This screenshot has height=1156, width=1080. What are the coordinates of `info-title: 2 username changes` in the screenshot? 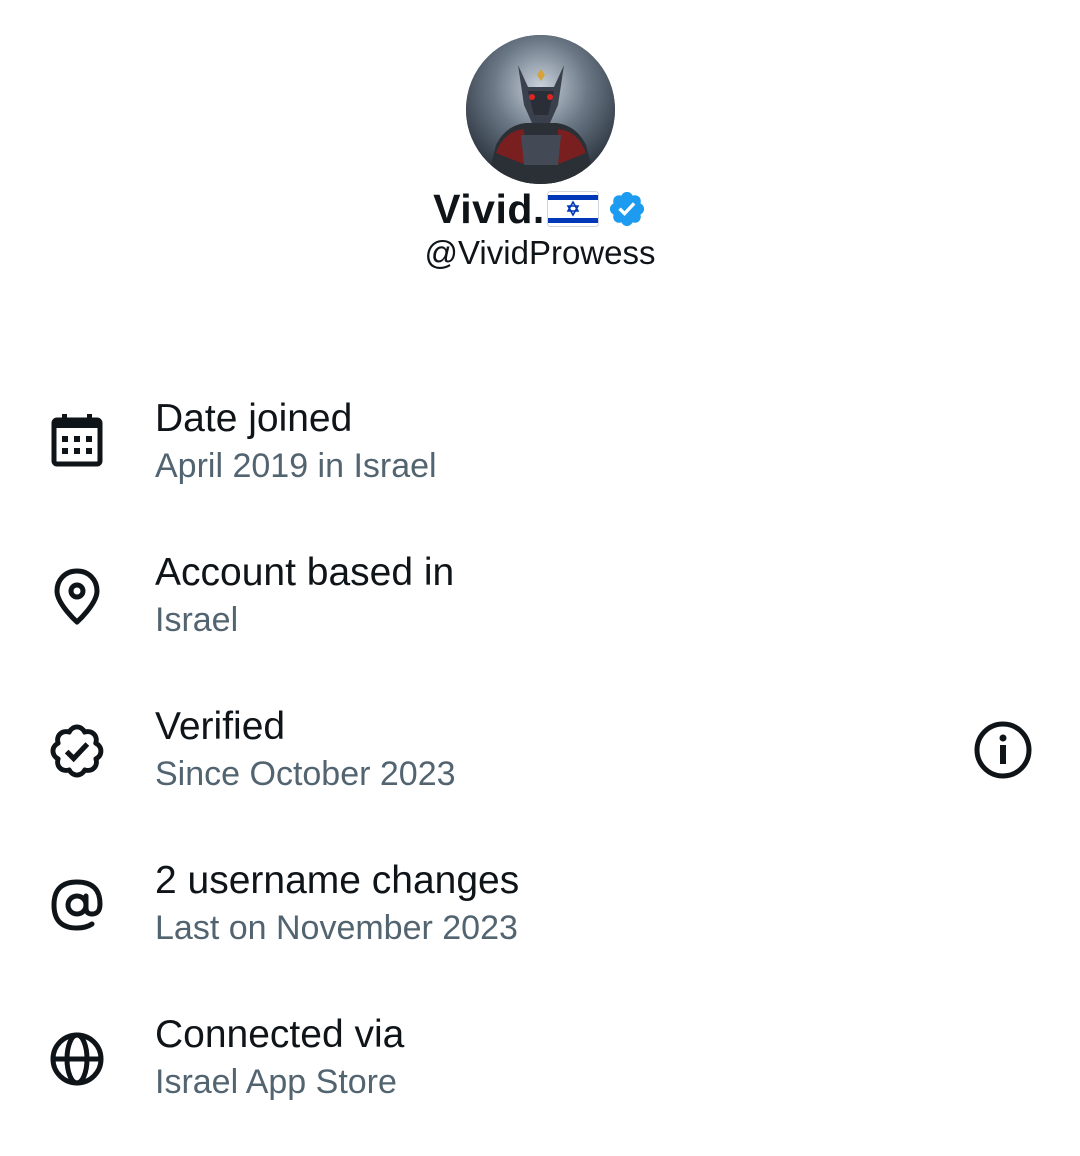 It's located at (337, 880).